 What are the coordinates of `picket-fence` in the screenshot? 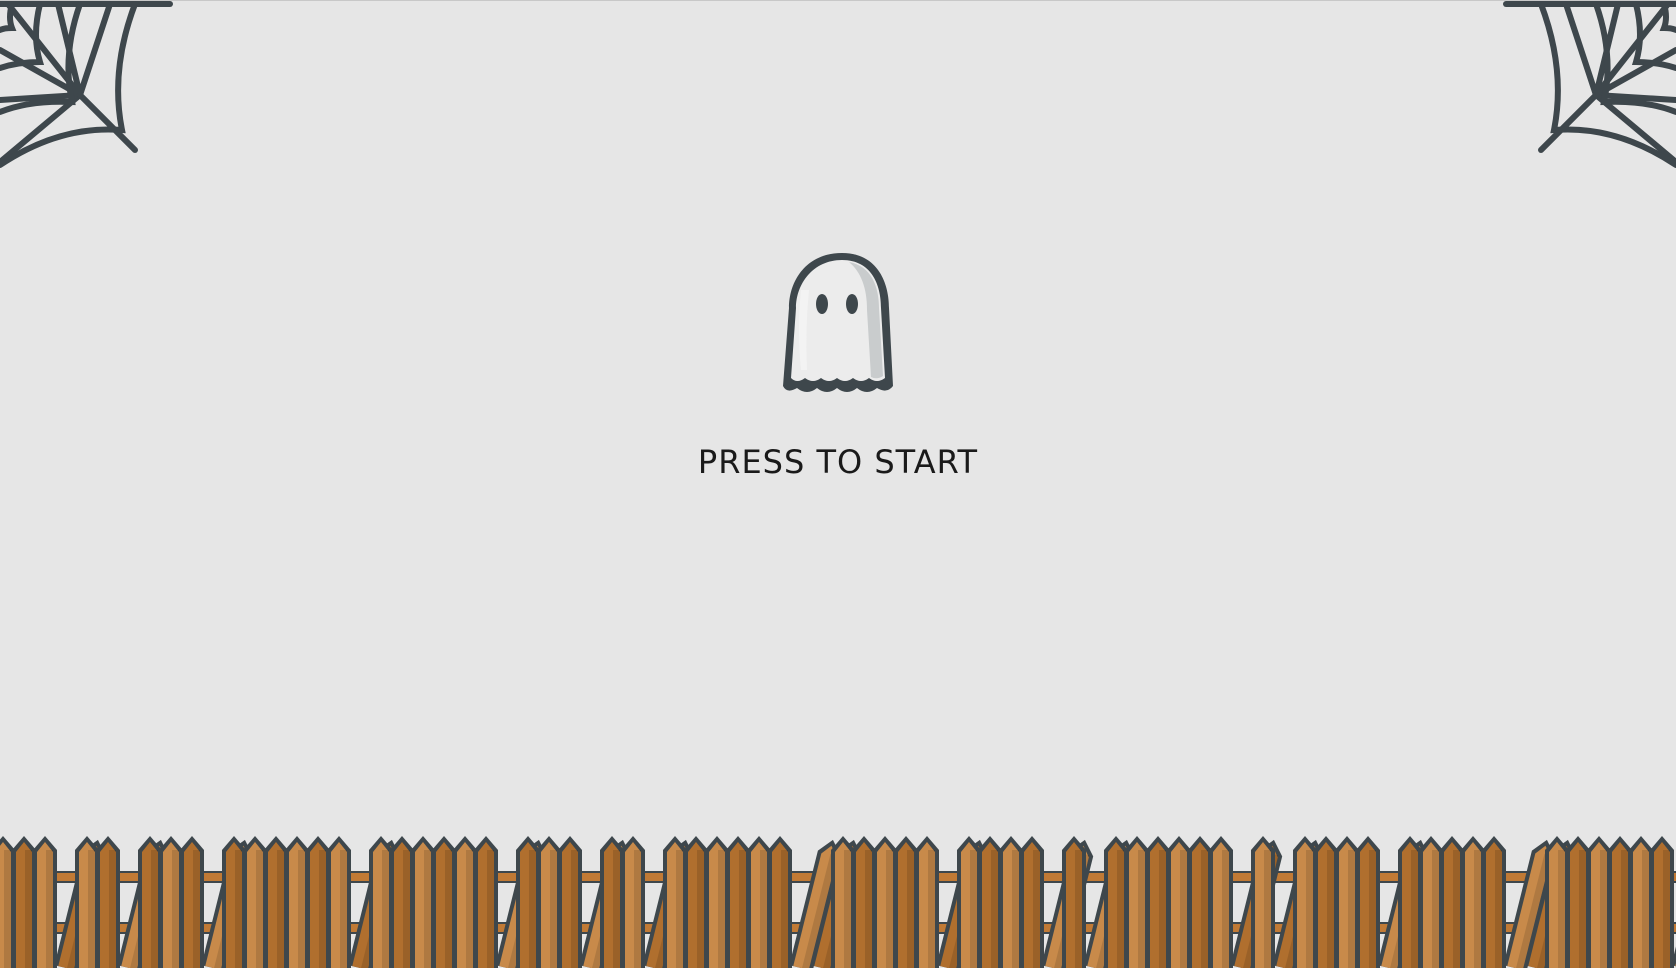 It's located at (838, 902).